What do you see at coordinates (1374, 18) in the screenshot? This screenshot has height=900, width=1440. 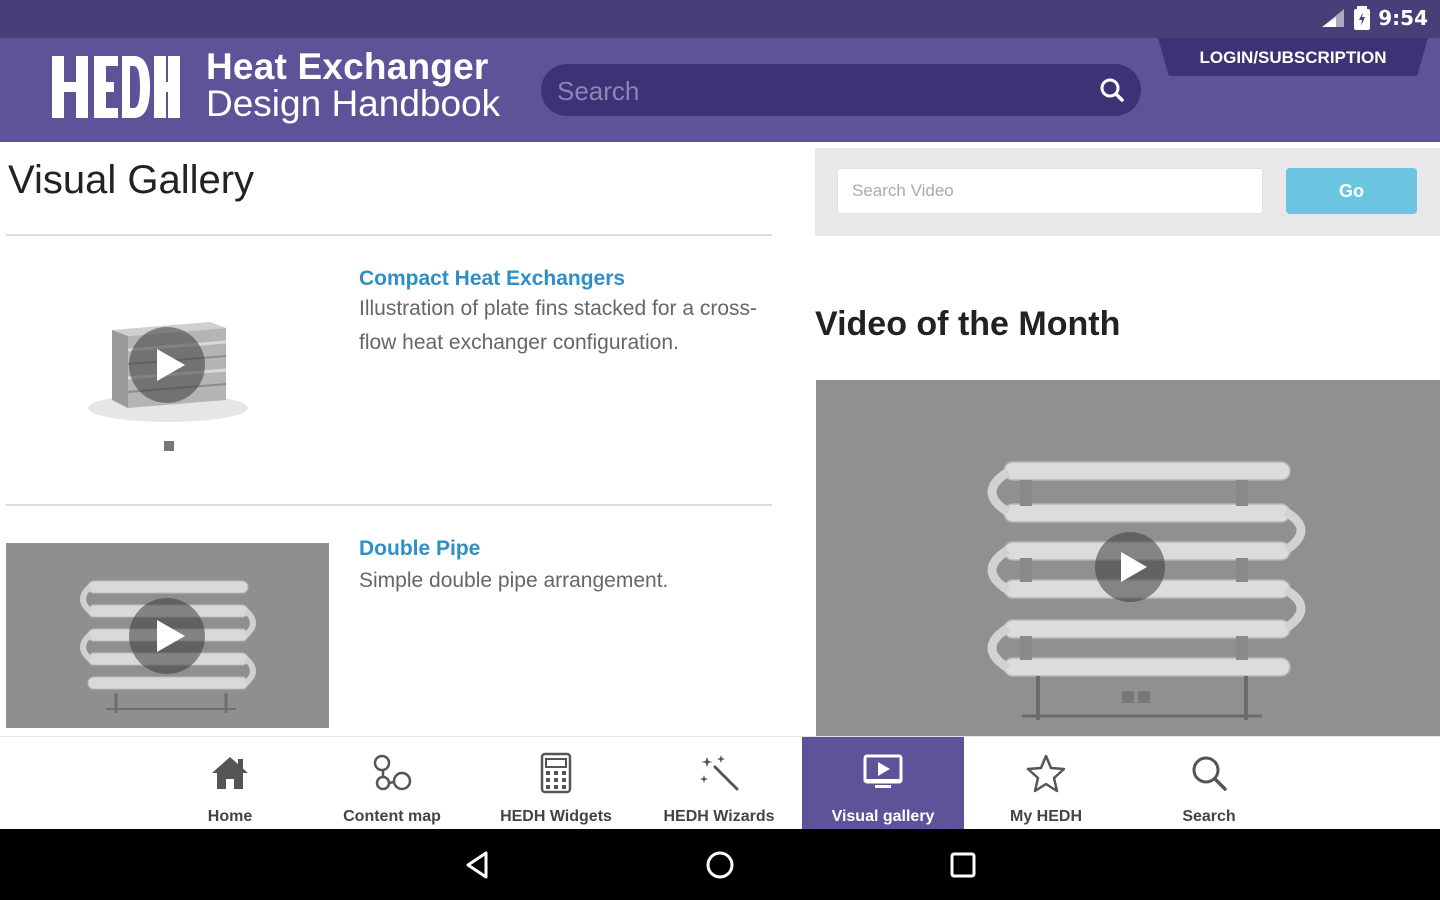 I see `status-icons: 9:54` at bounding box center [1374, 18].